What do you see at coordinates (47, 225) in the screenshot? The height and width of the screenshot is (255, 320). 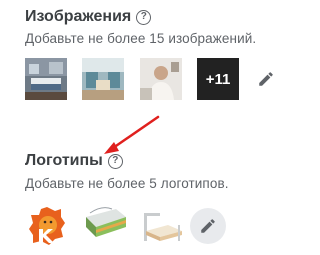 I see `logo-thumbnail-lion` at bounding box center [47, 225].